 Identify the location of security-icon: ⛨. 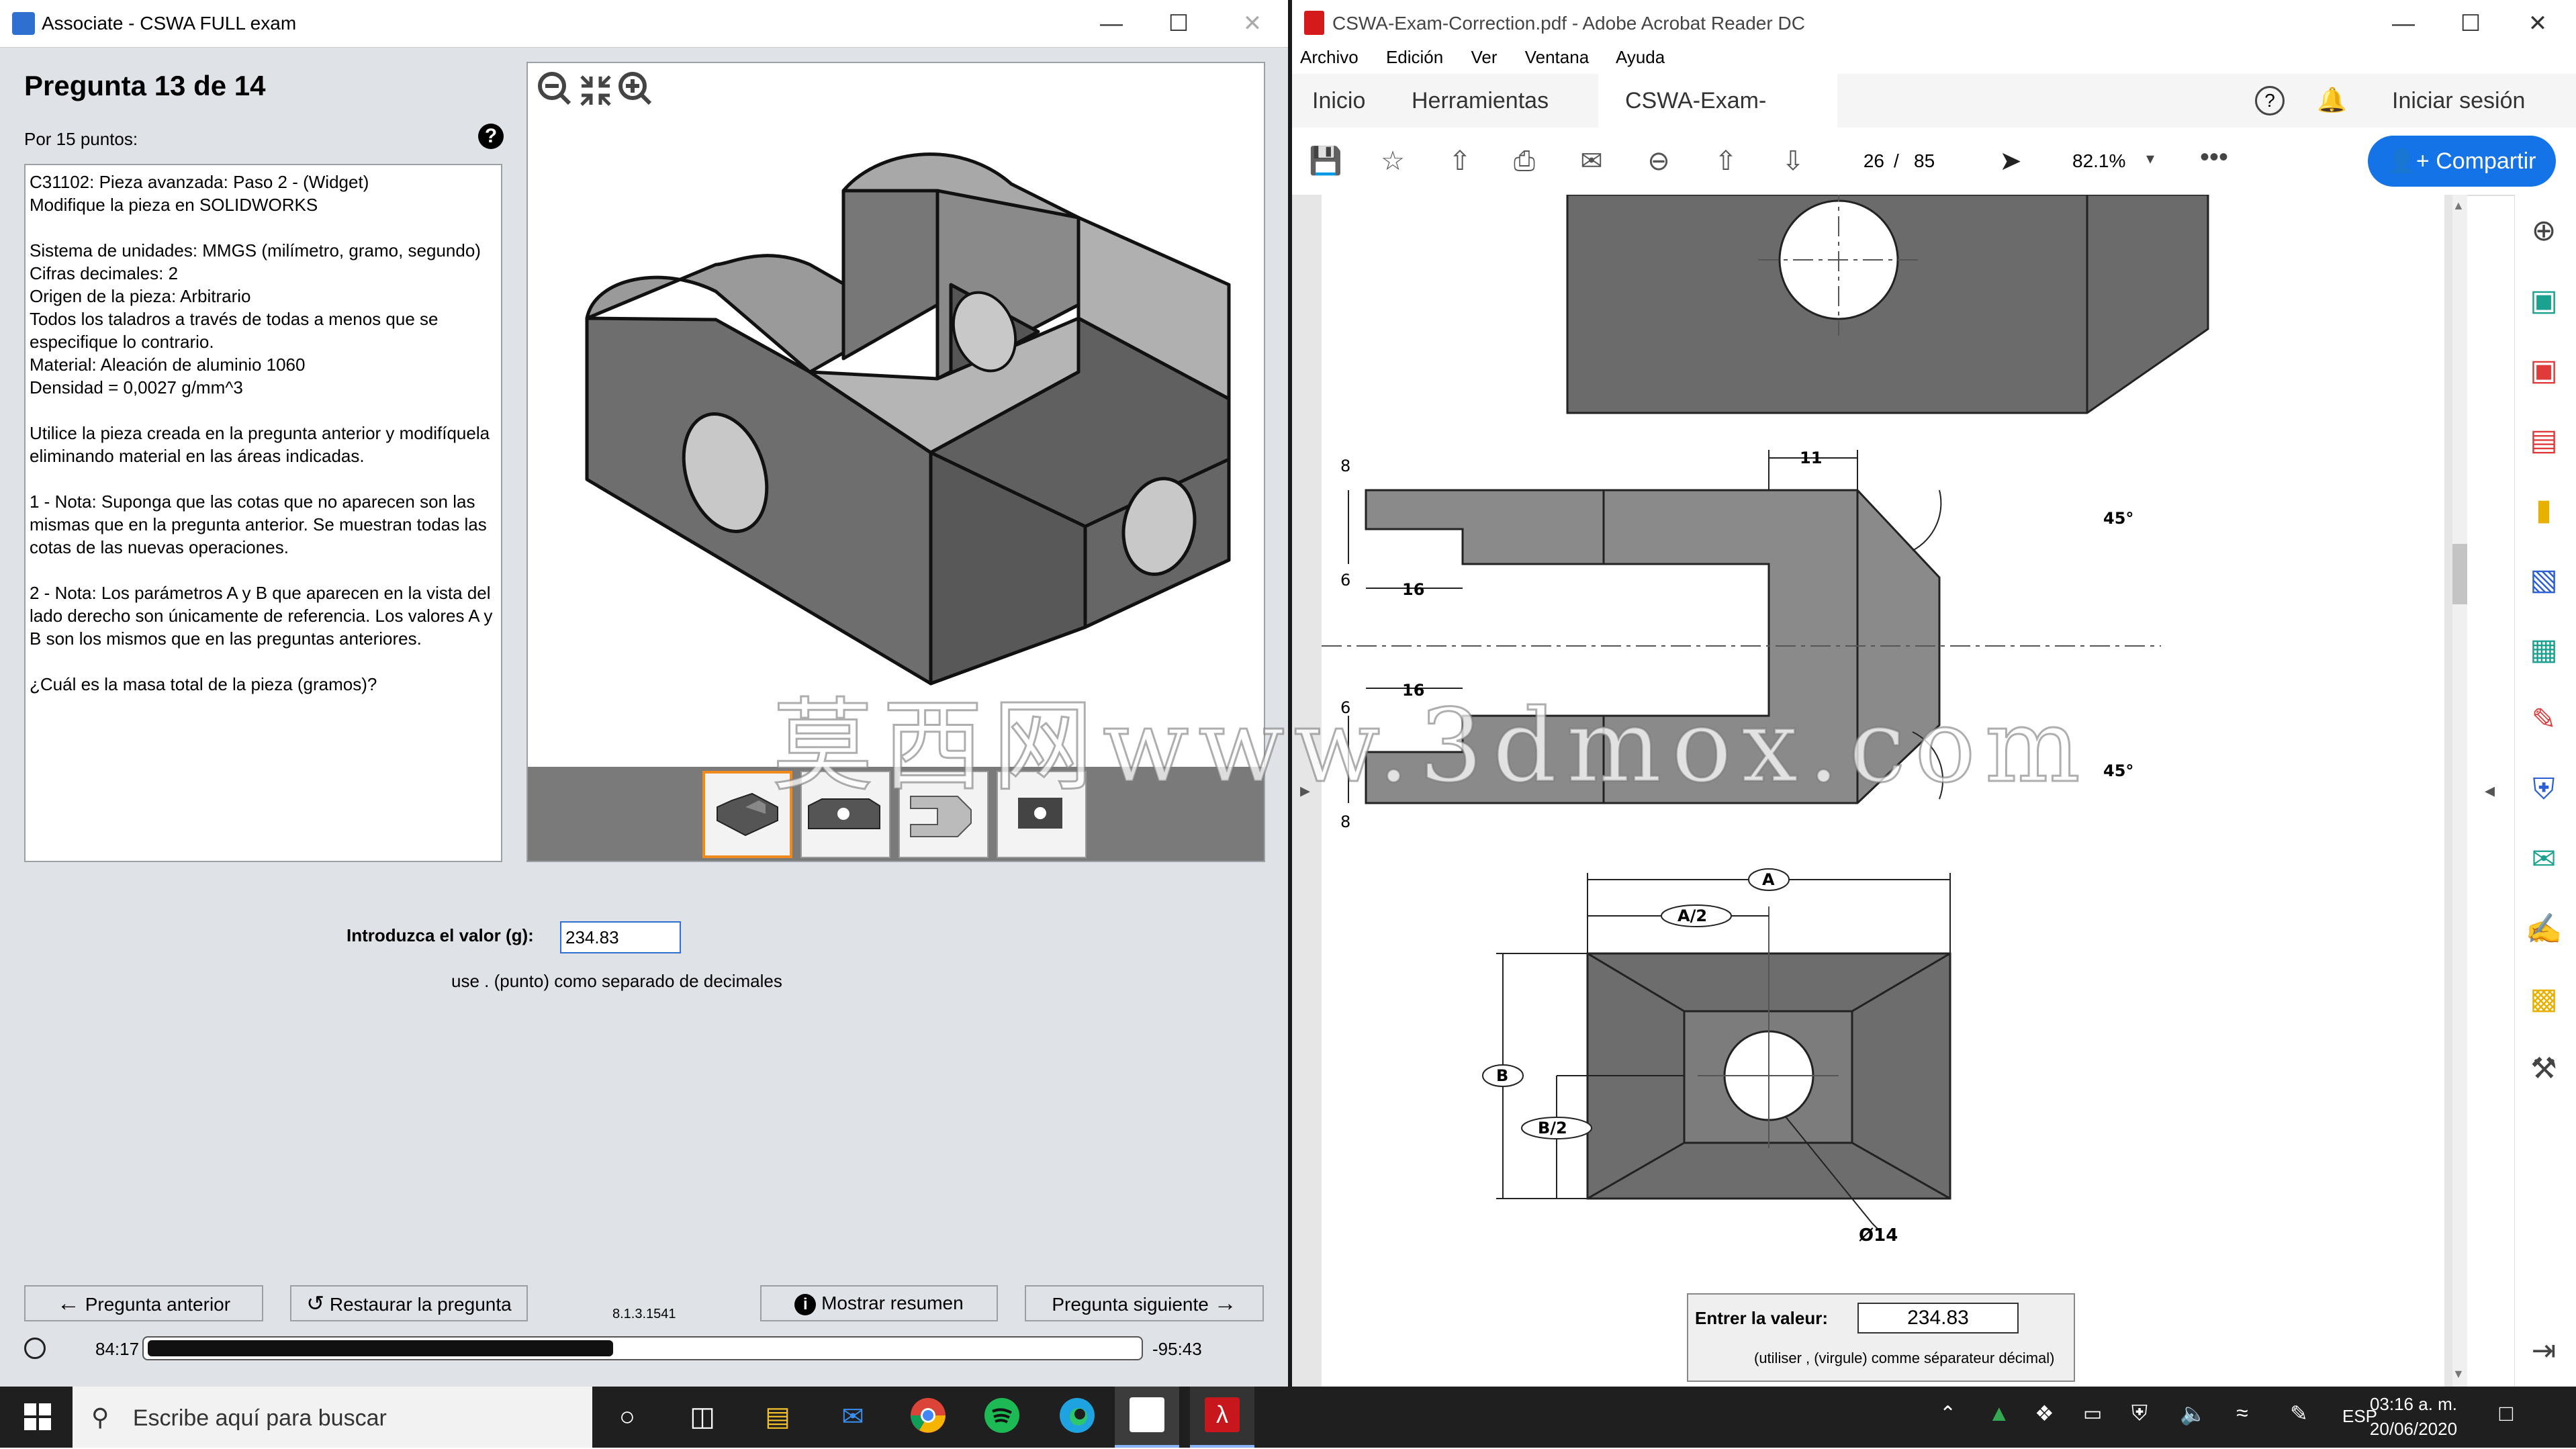
(2139, 1413).